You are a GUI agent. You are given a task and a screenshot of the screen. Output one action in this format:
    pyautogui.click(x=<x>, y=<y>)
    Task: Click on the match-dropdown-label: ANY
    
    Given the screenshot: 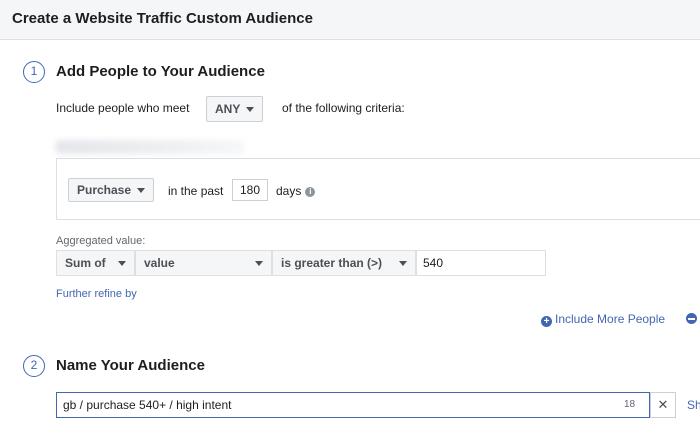 What is the action you would take?
    pyautogui.click(x=228, y=109)
    